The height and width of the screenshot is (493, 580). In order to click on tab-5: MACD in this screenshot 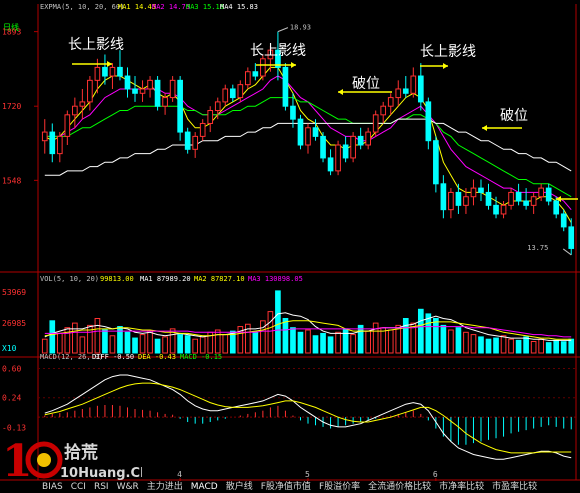, I will do `click(204, 487)`.